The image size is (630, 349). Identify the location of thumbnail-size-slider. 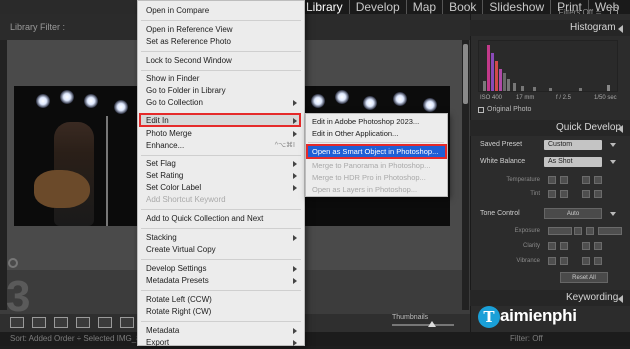
(423, 325).